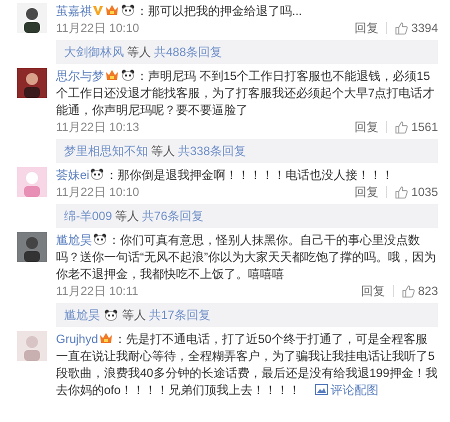 The width and height of the screenshot is (450, 422). Describe the element at coordinates (225, 175) in the screenshot. I see `comment-text: 荟妹ei ：那你倒是退我押金啊！！！！！电话也没人接！！！` at that location.